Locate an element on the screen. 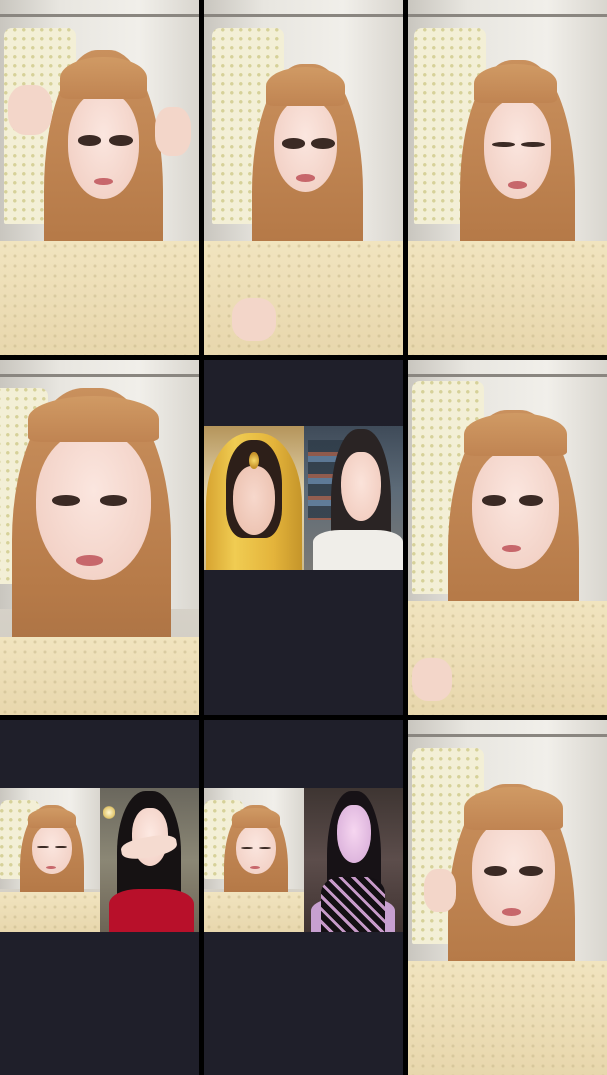 This screenshot has height=1075, width=607. guest-photo-home-room is located at coordinates (353, 498).